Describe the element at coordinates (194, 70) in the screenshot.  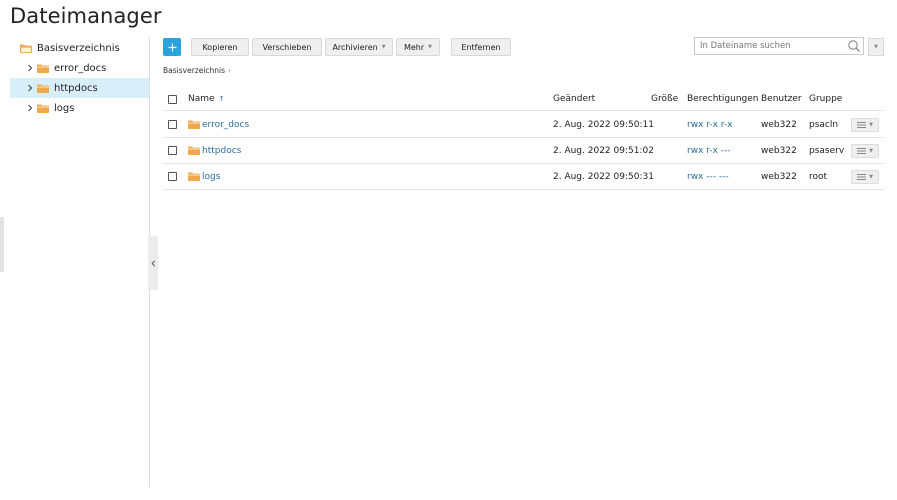
I see `breadcrumb-root: Basisverzeichnis` at that location.